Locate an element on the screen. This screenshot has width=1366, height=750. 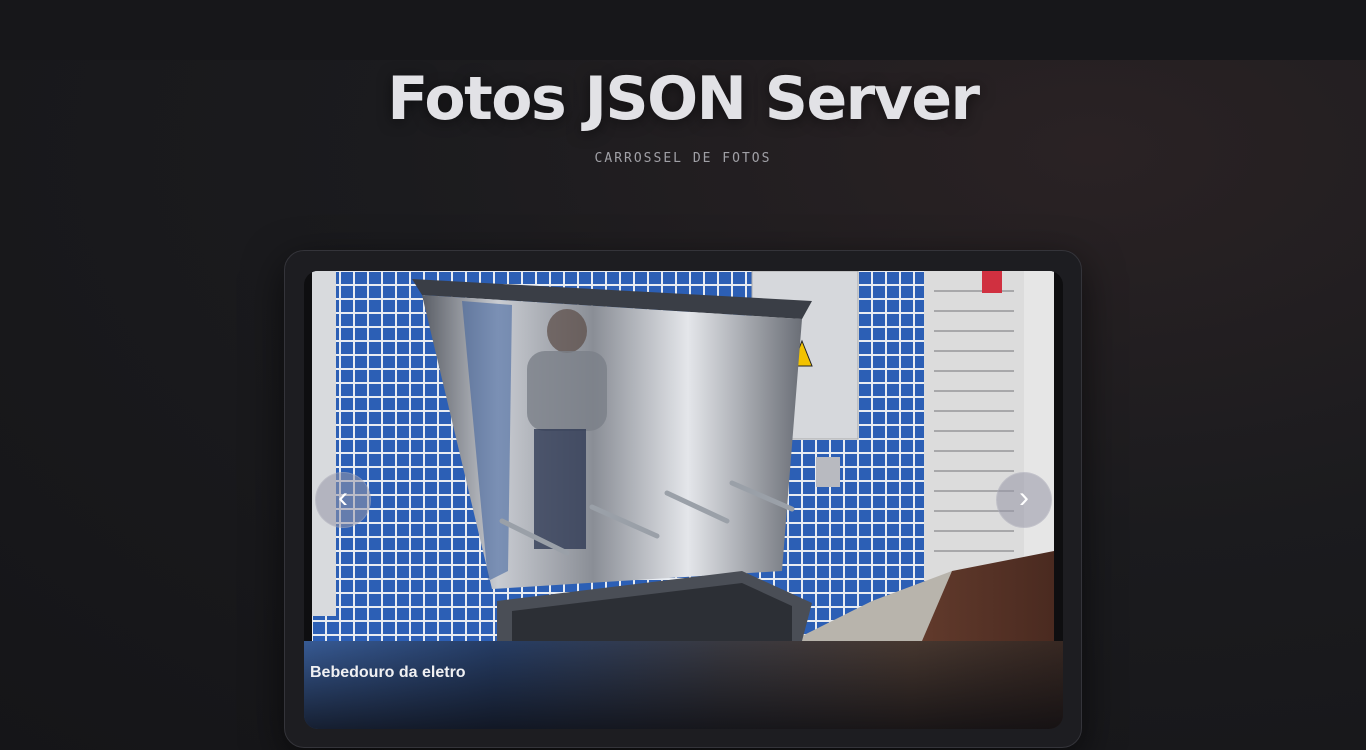
slide-caption: Bebedouro da eletro is located at coordinates (388, 672).